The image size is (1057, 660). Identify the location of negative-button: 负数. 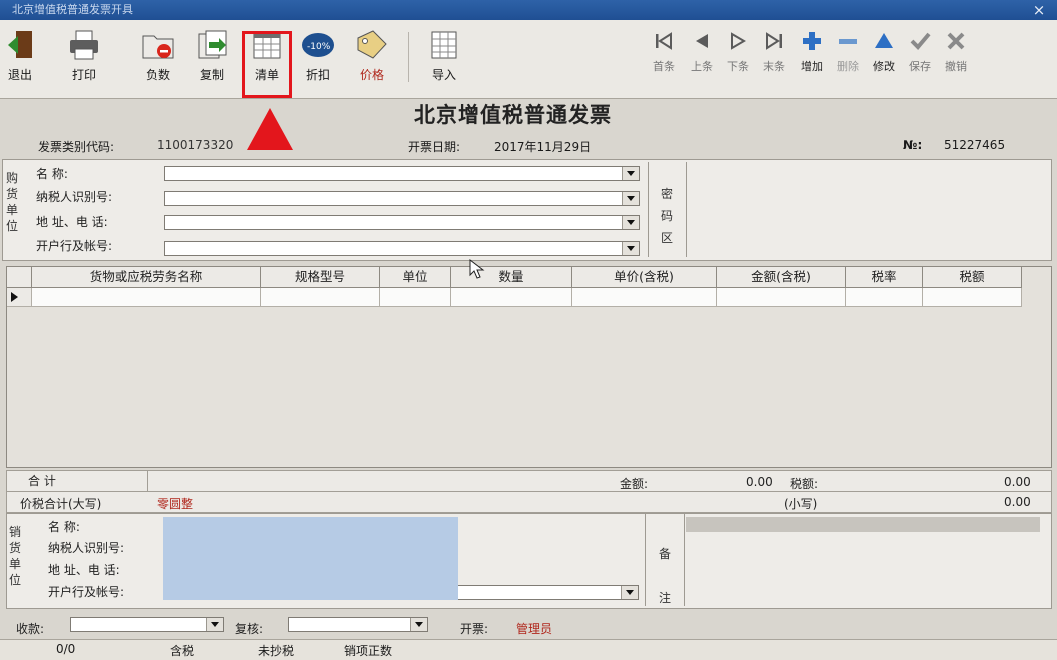
(158, 56).